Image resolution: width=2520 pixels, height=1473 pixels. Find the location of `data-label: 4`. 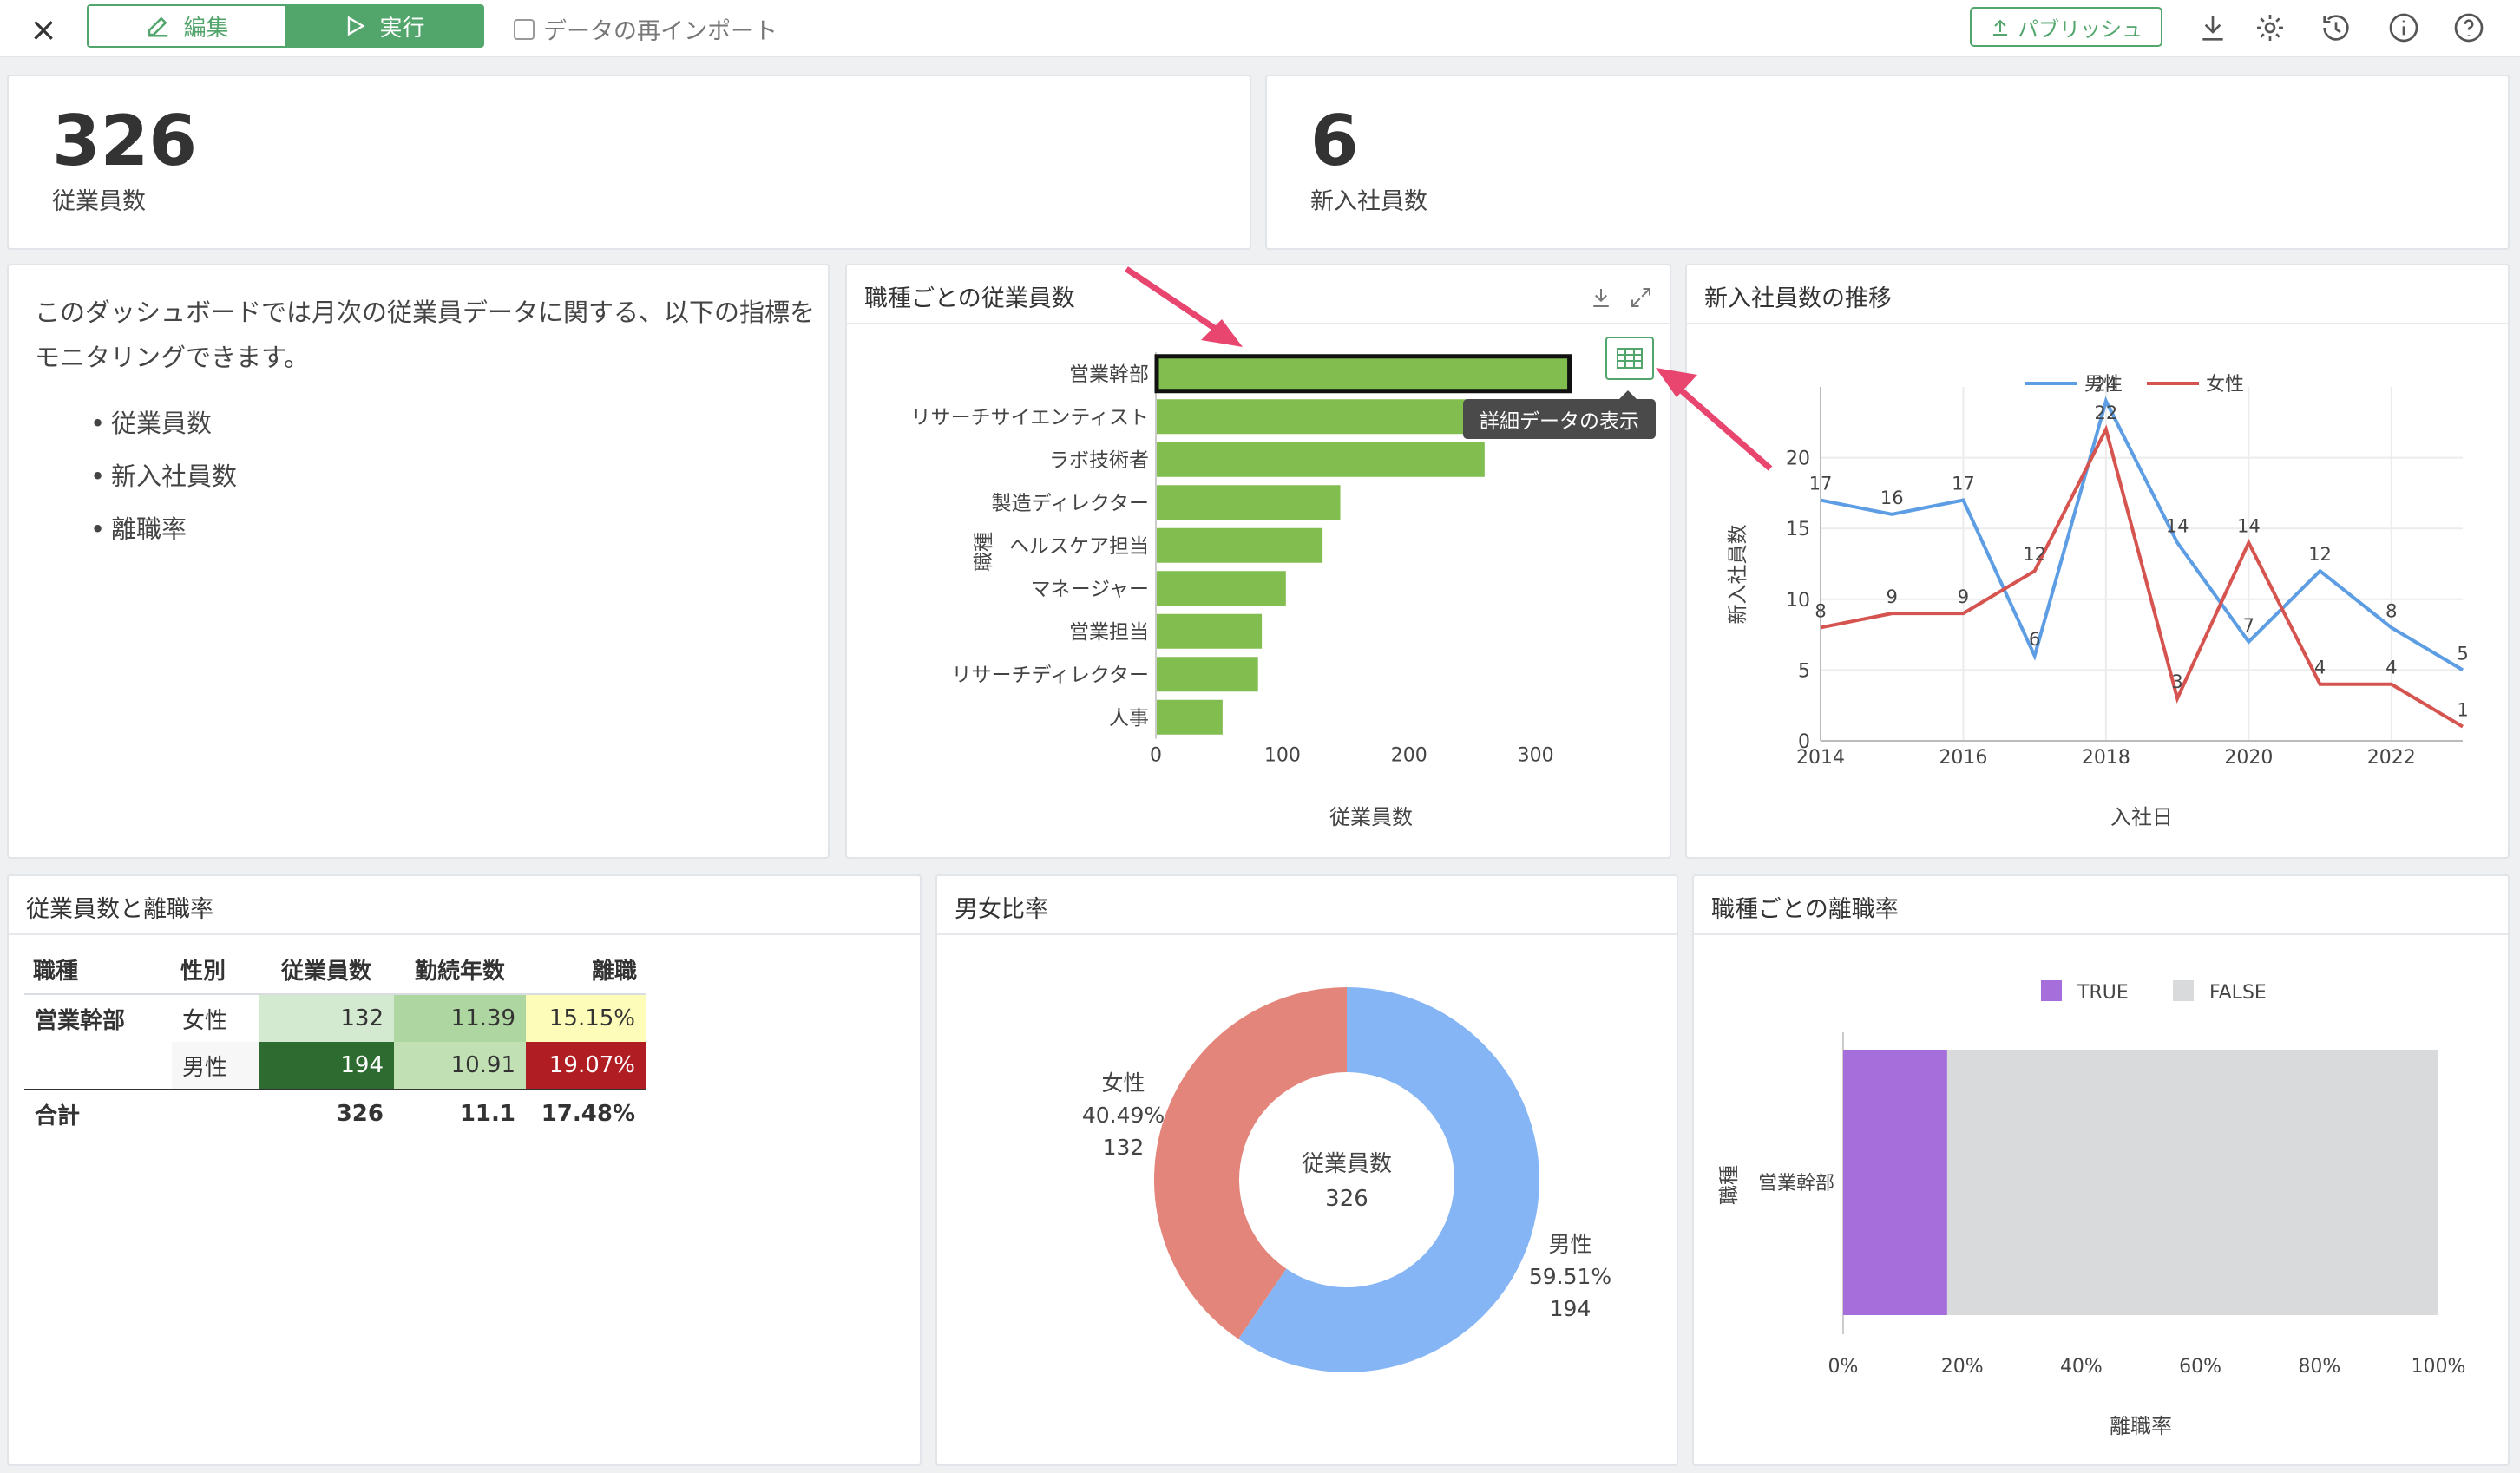

data-label: 4 is located at coordinates (2320, 668).